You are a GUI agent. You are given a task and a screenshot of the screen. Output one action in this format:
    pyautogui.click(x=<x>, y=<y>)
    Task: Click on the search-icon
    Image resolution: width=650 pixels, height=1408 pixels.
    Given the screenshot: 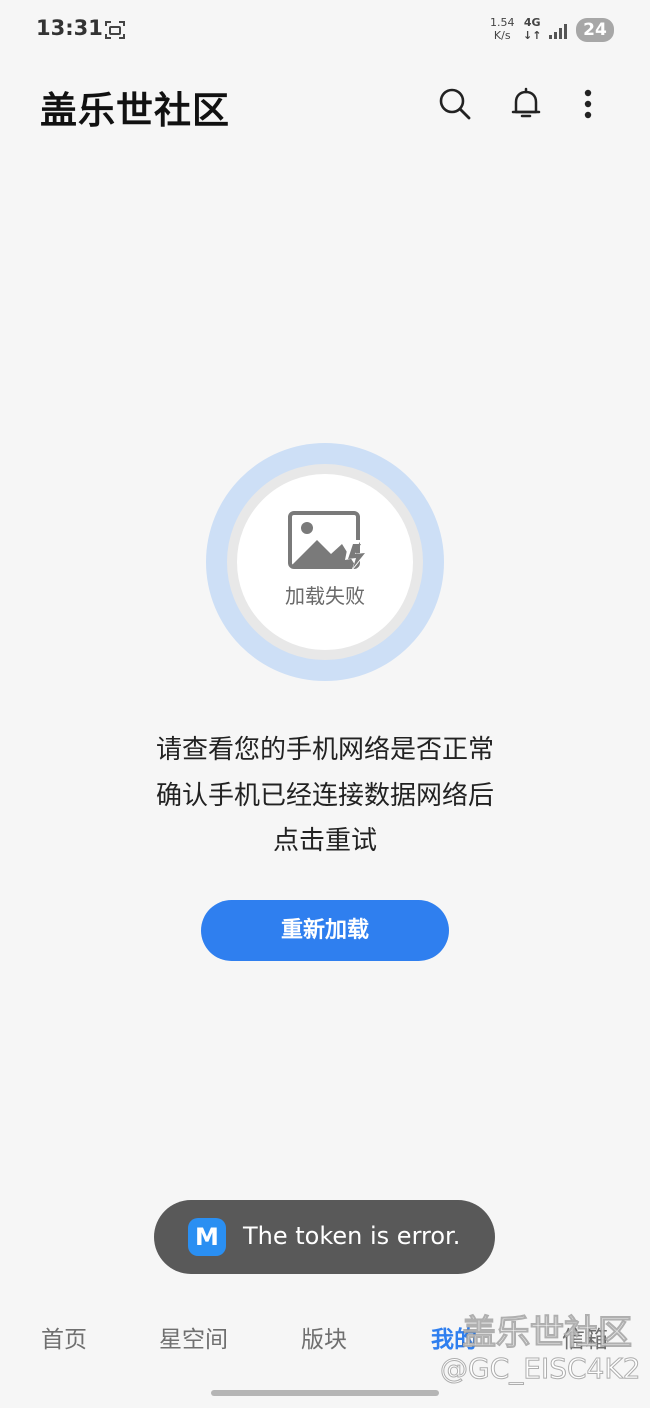 What is the action you would take?
    pyautogui.click(x=455, y=104)
    